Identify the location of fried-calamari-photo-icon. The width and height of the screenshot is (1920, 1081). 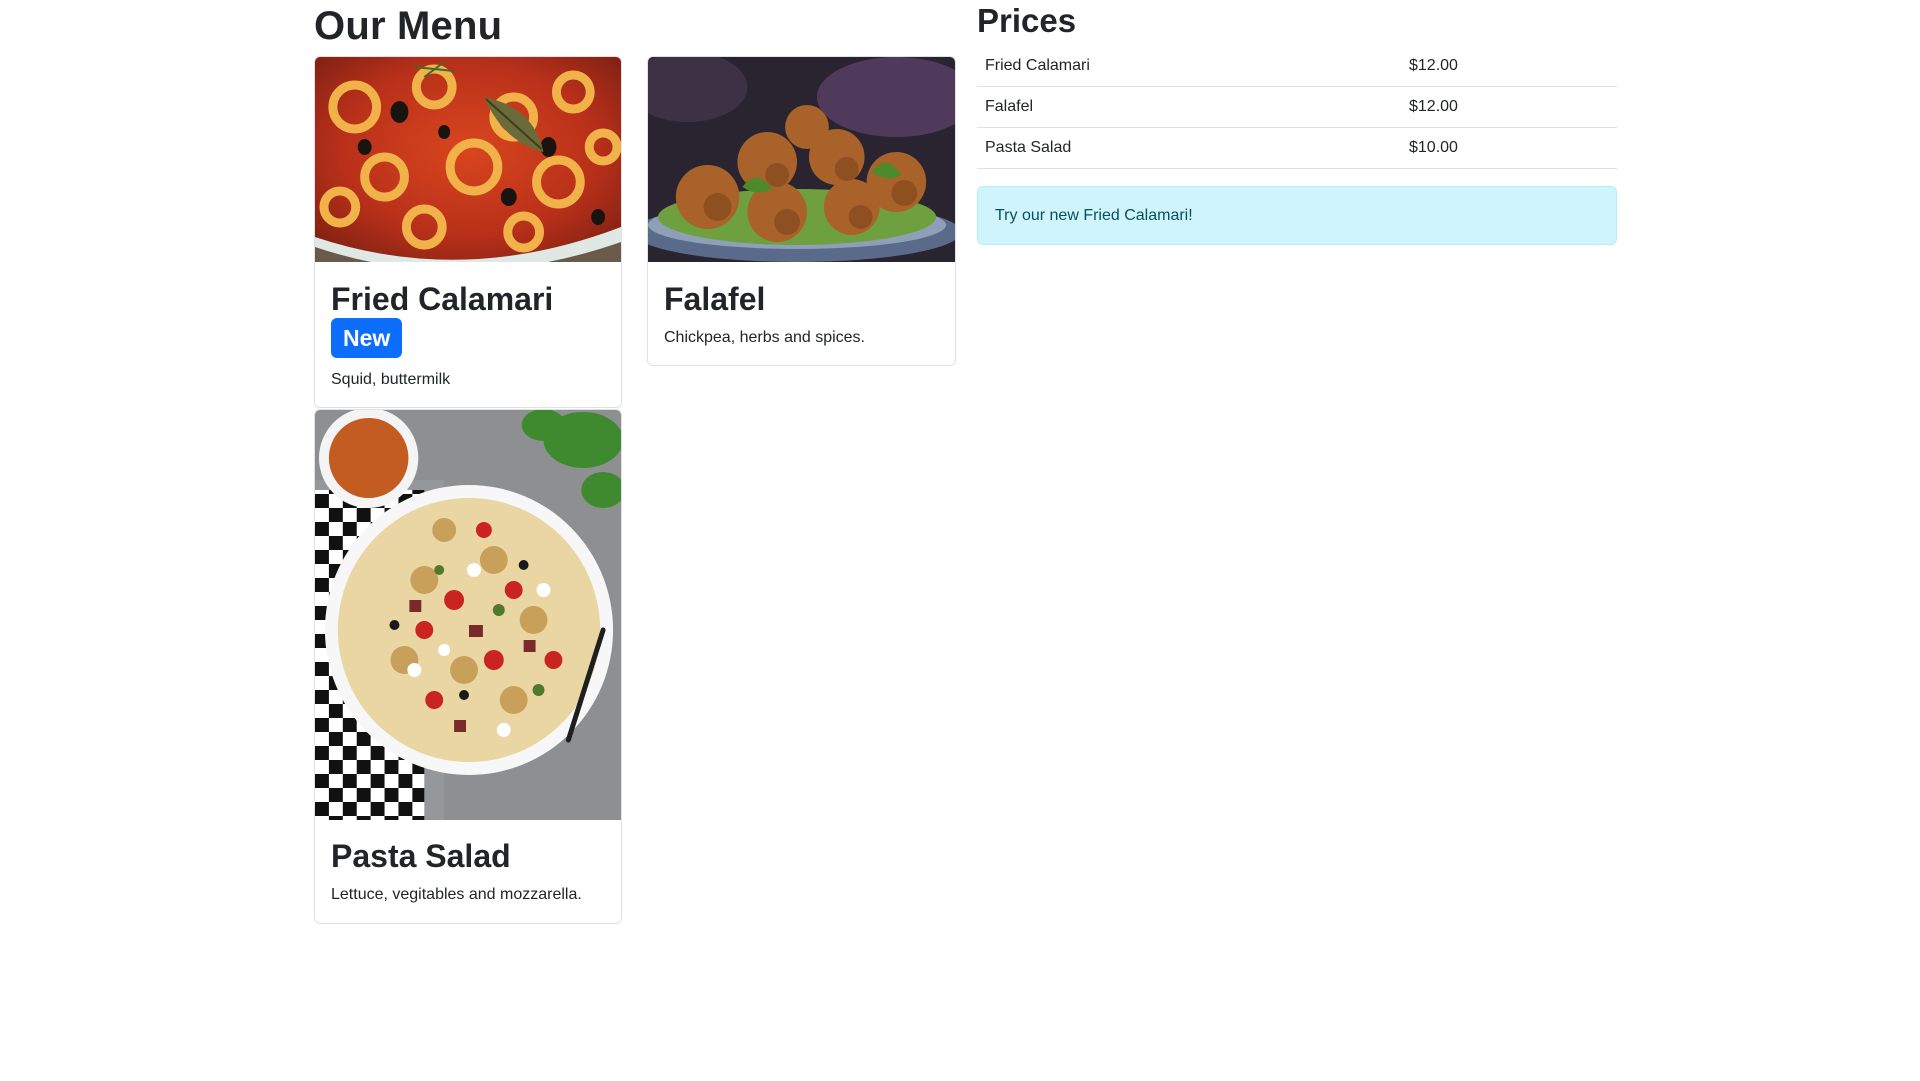
(468, 159).